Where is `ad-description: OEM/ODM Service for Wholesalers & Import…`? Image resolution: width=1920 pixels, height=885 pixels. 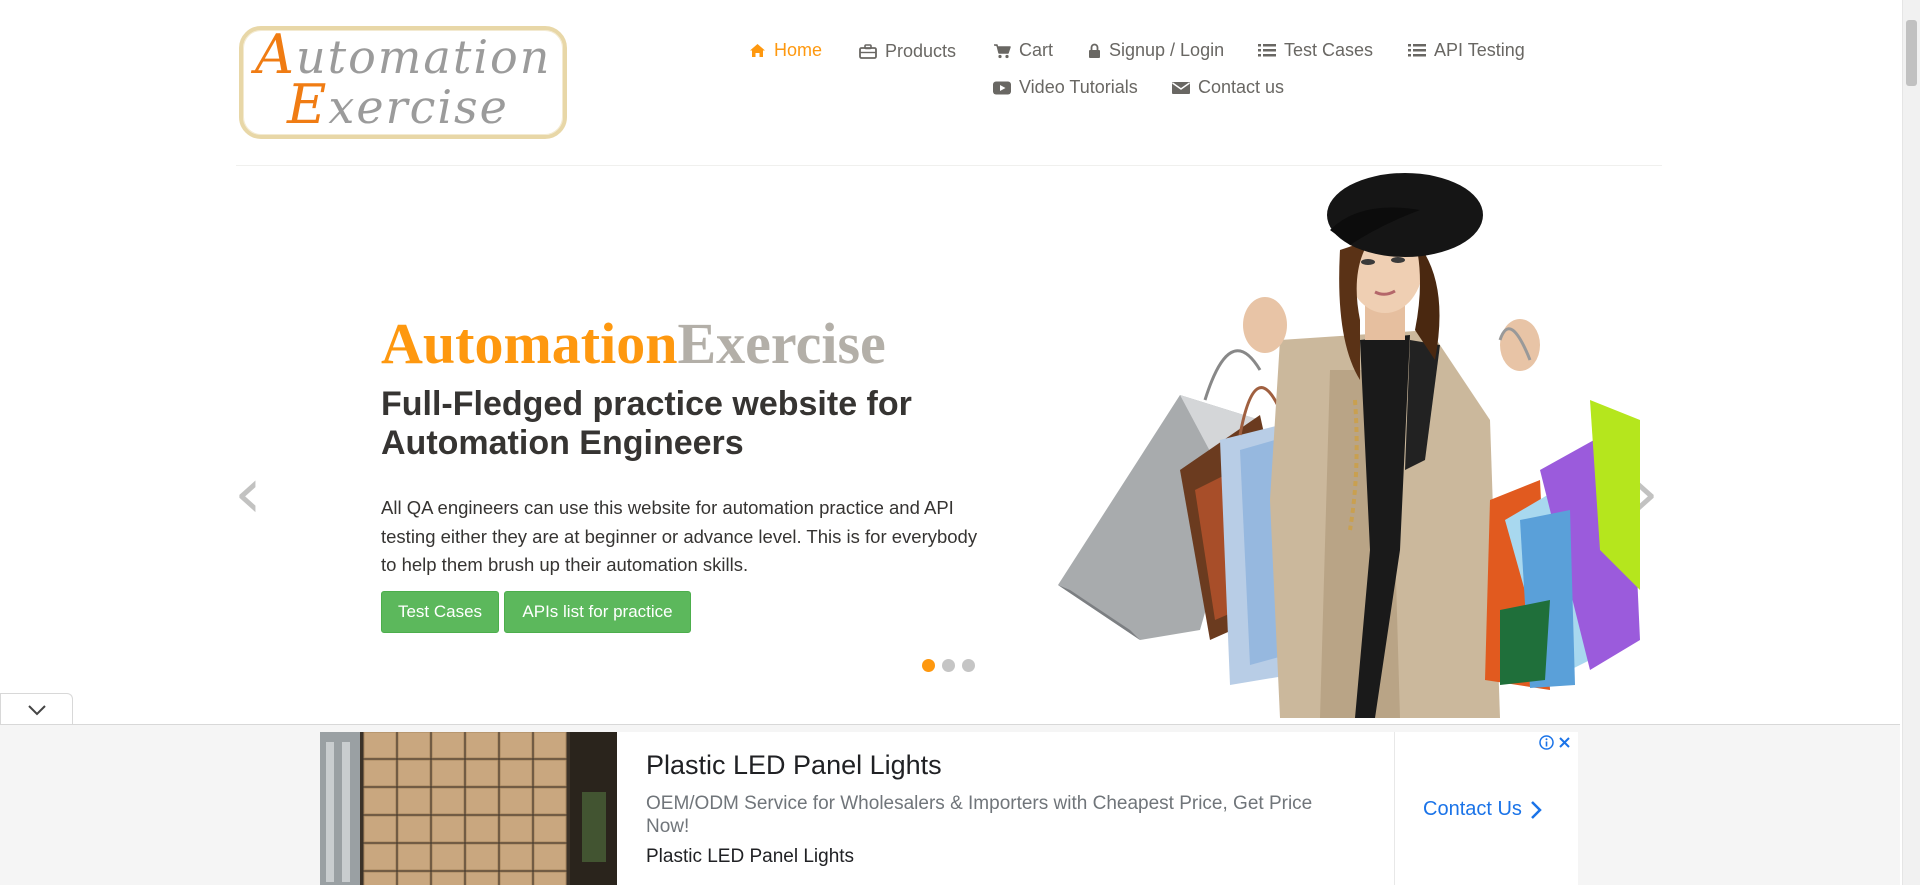 ad-description: OEM/ODM Service for Wholesalers & Import… is located at coordinates (979, 815).